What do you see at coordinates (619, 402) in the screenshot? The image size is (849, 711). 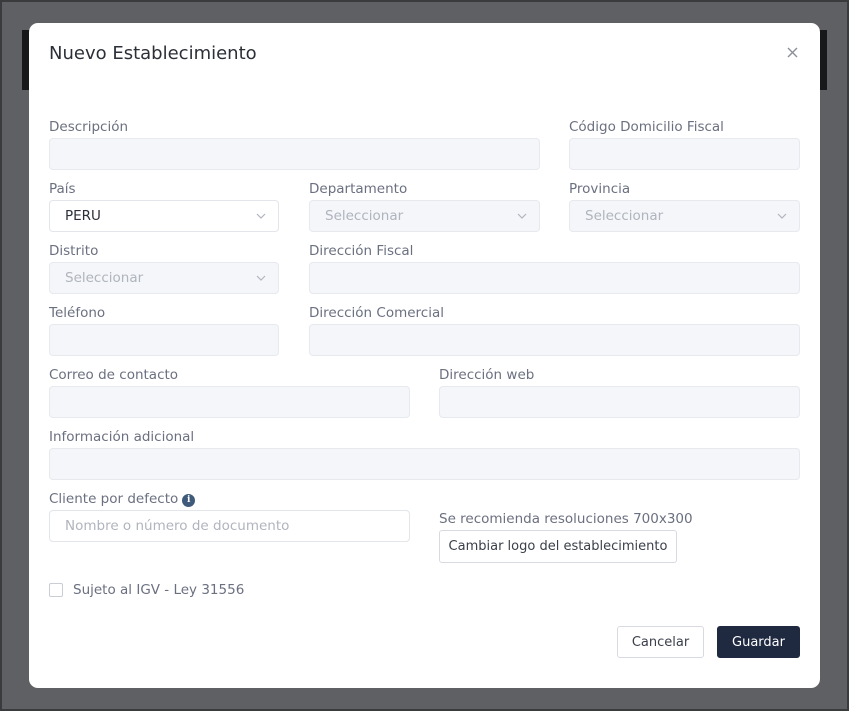 I see `direccion-web-input` at bounding box center [619, 402].